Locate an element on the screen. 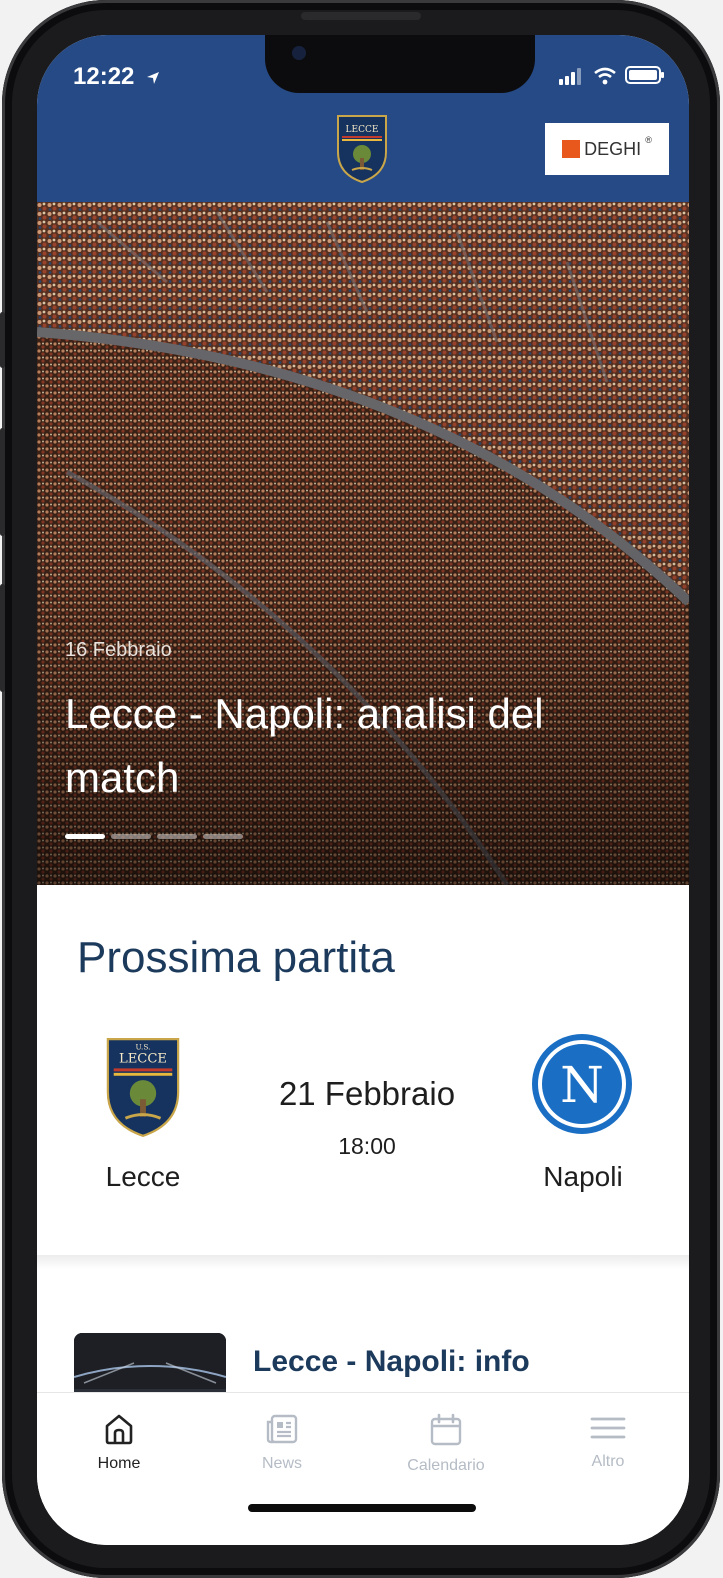 This screenshot has width=723, height=1578. sponsor-name: DEGHI is located at coordinates (613, 148).